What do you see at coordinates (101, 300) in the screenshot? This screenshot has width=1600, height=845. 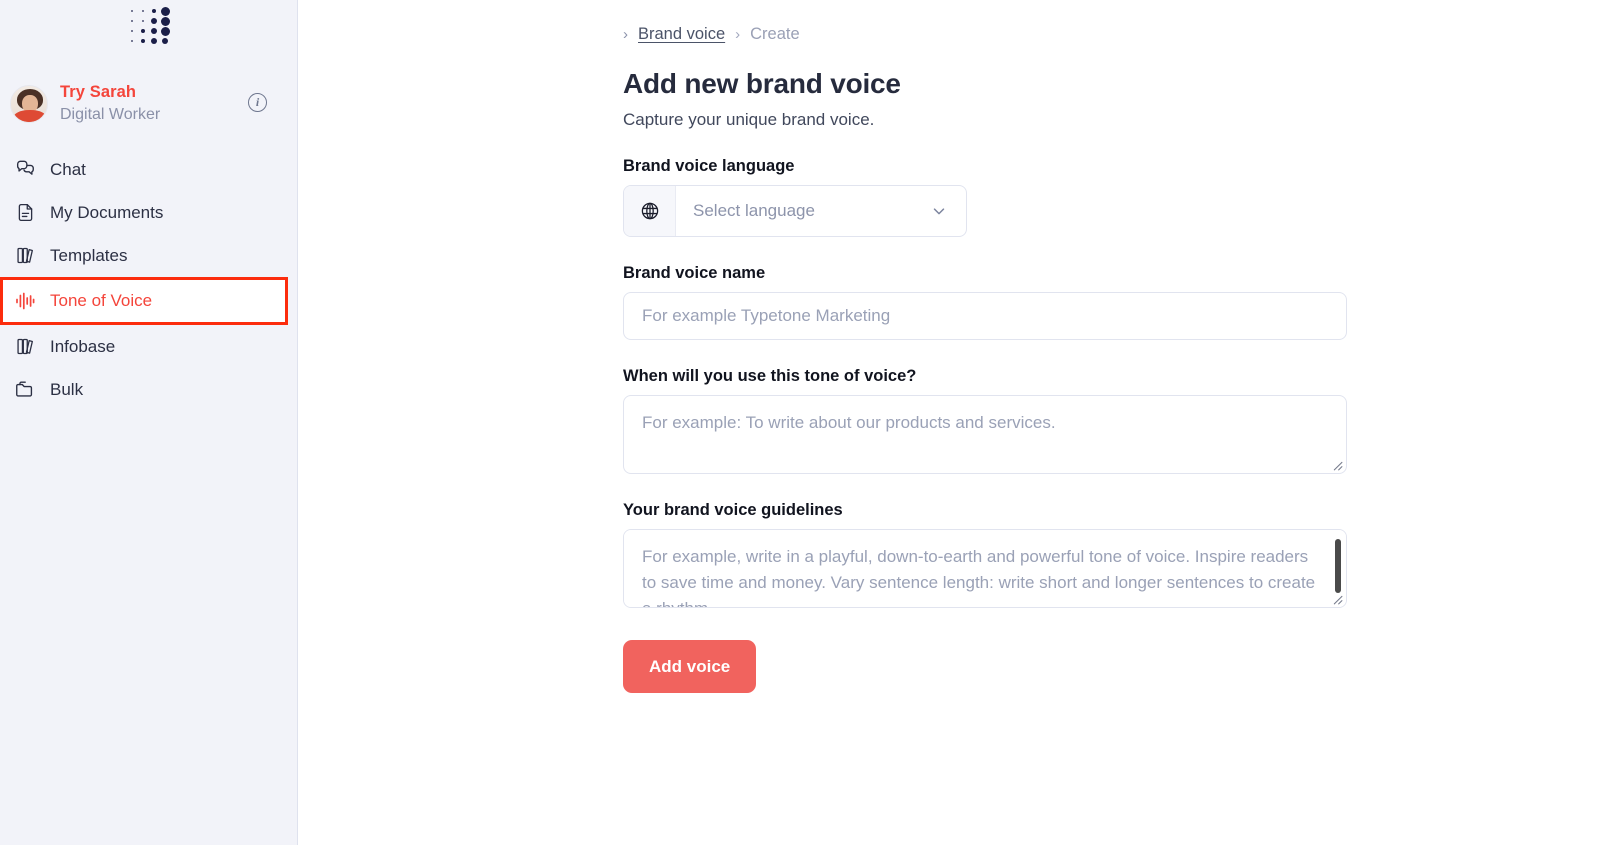 I see `sidebar-item-label: Tone of Voice` at bounding box center [101, 300].